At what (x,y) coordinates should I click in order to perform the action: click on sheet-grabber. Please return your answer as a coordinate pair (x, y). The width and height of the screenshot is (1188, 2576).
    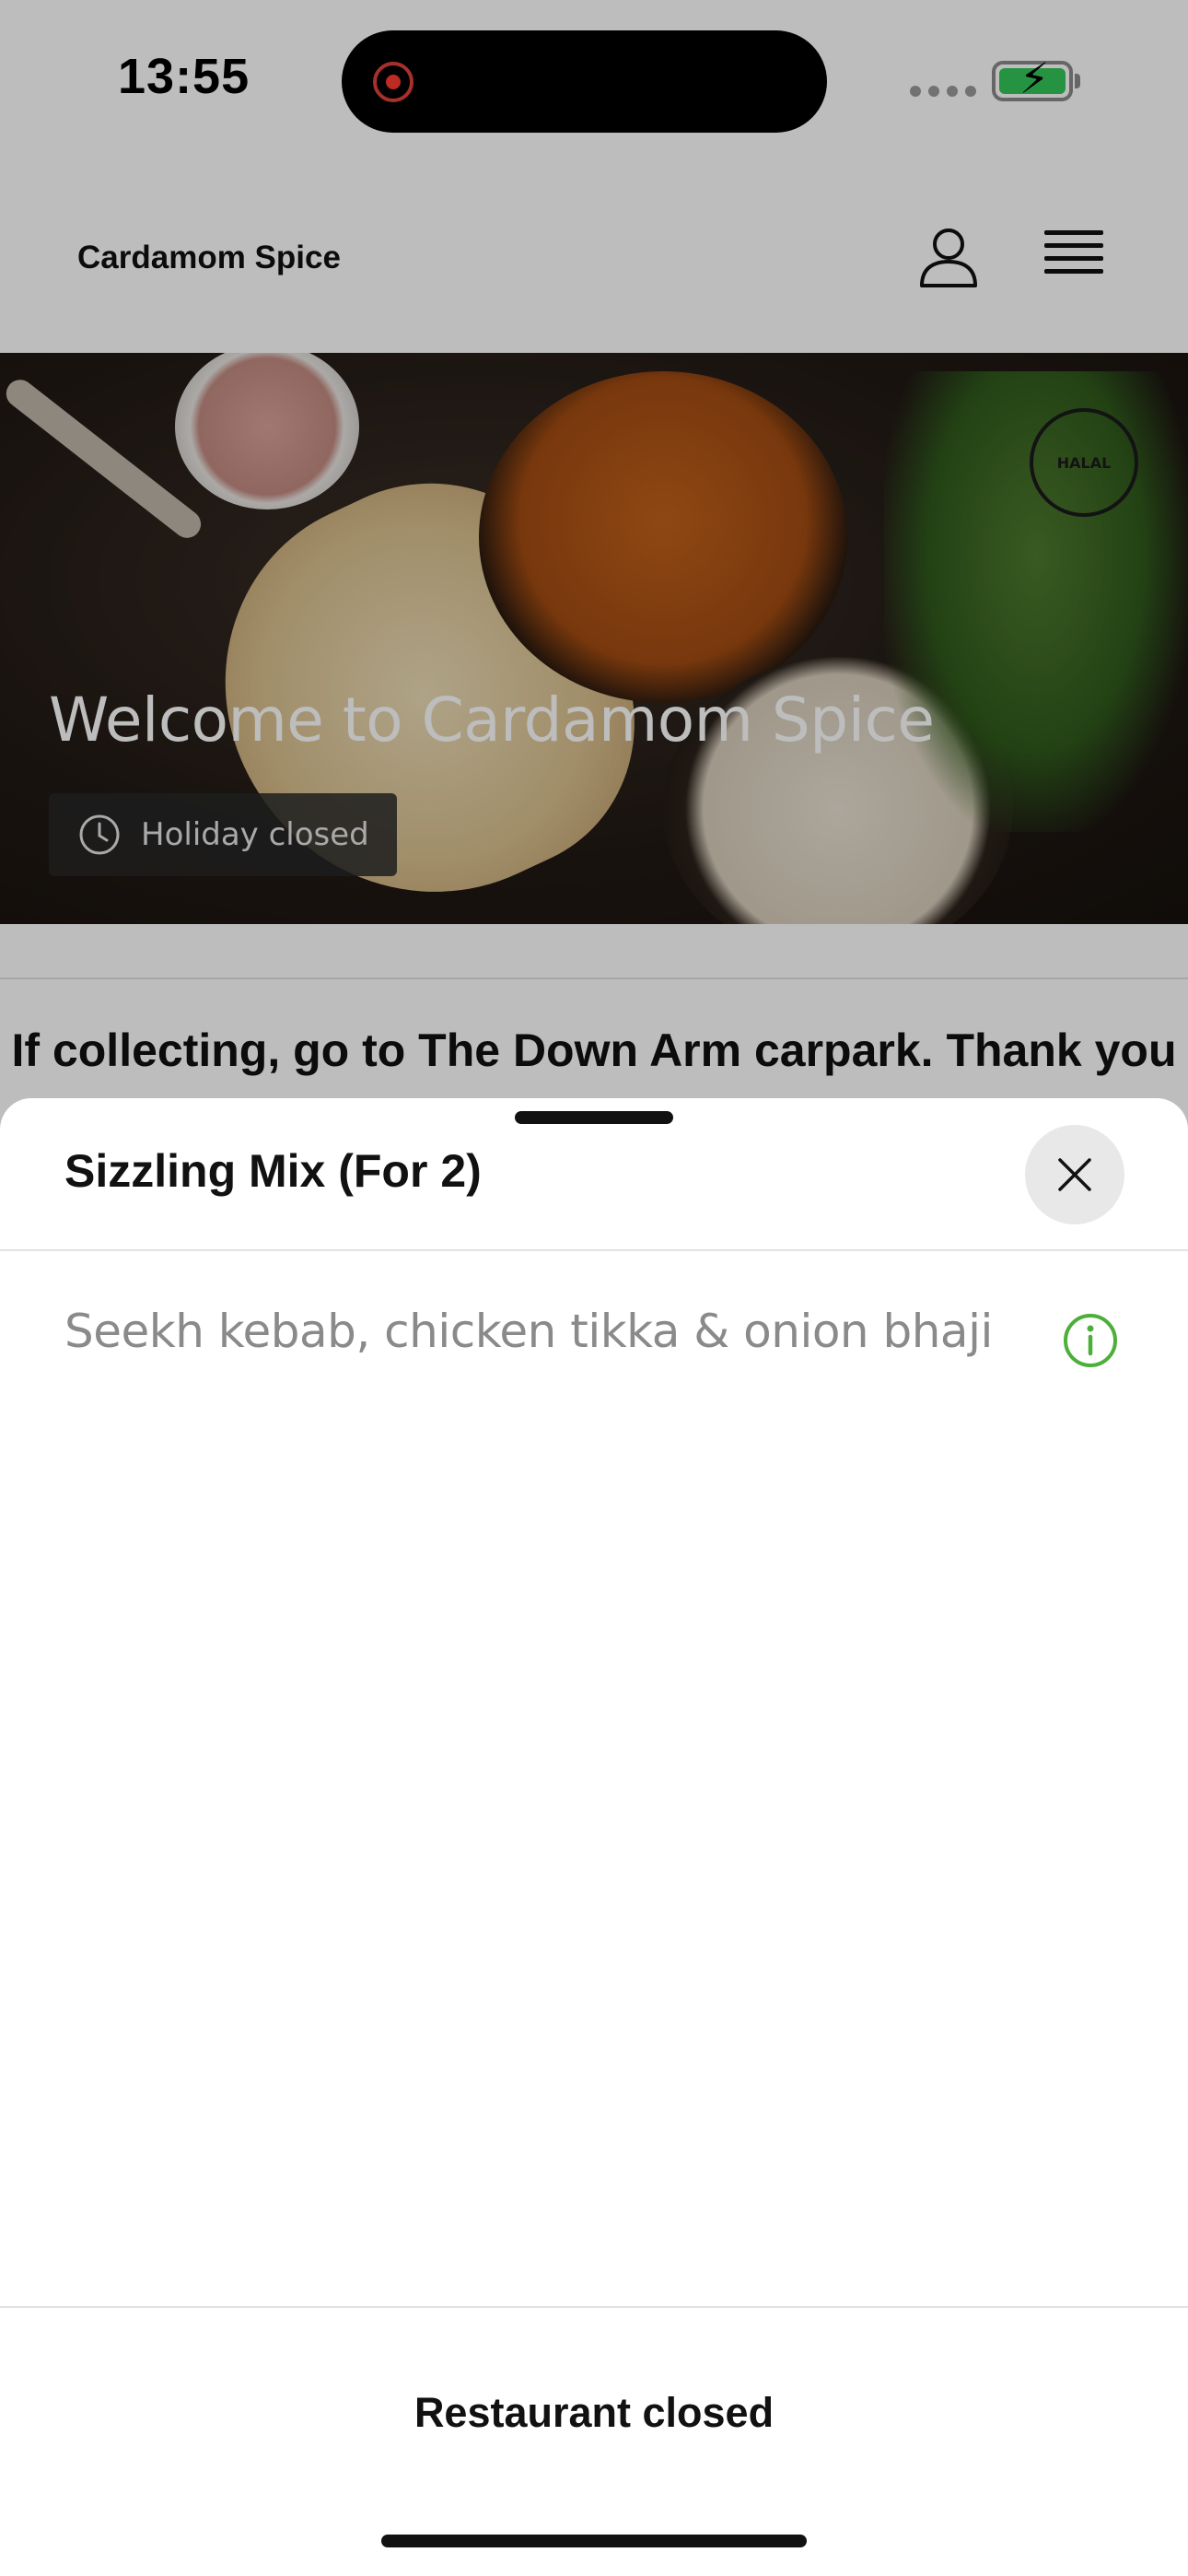
    Looking at the image, I should click on (594, 1117).